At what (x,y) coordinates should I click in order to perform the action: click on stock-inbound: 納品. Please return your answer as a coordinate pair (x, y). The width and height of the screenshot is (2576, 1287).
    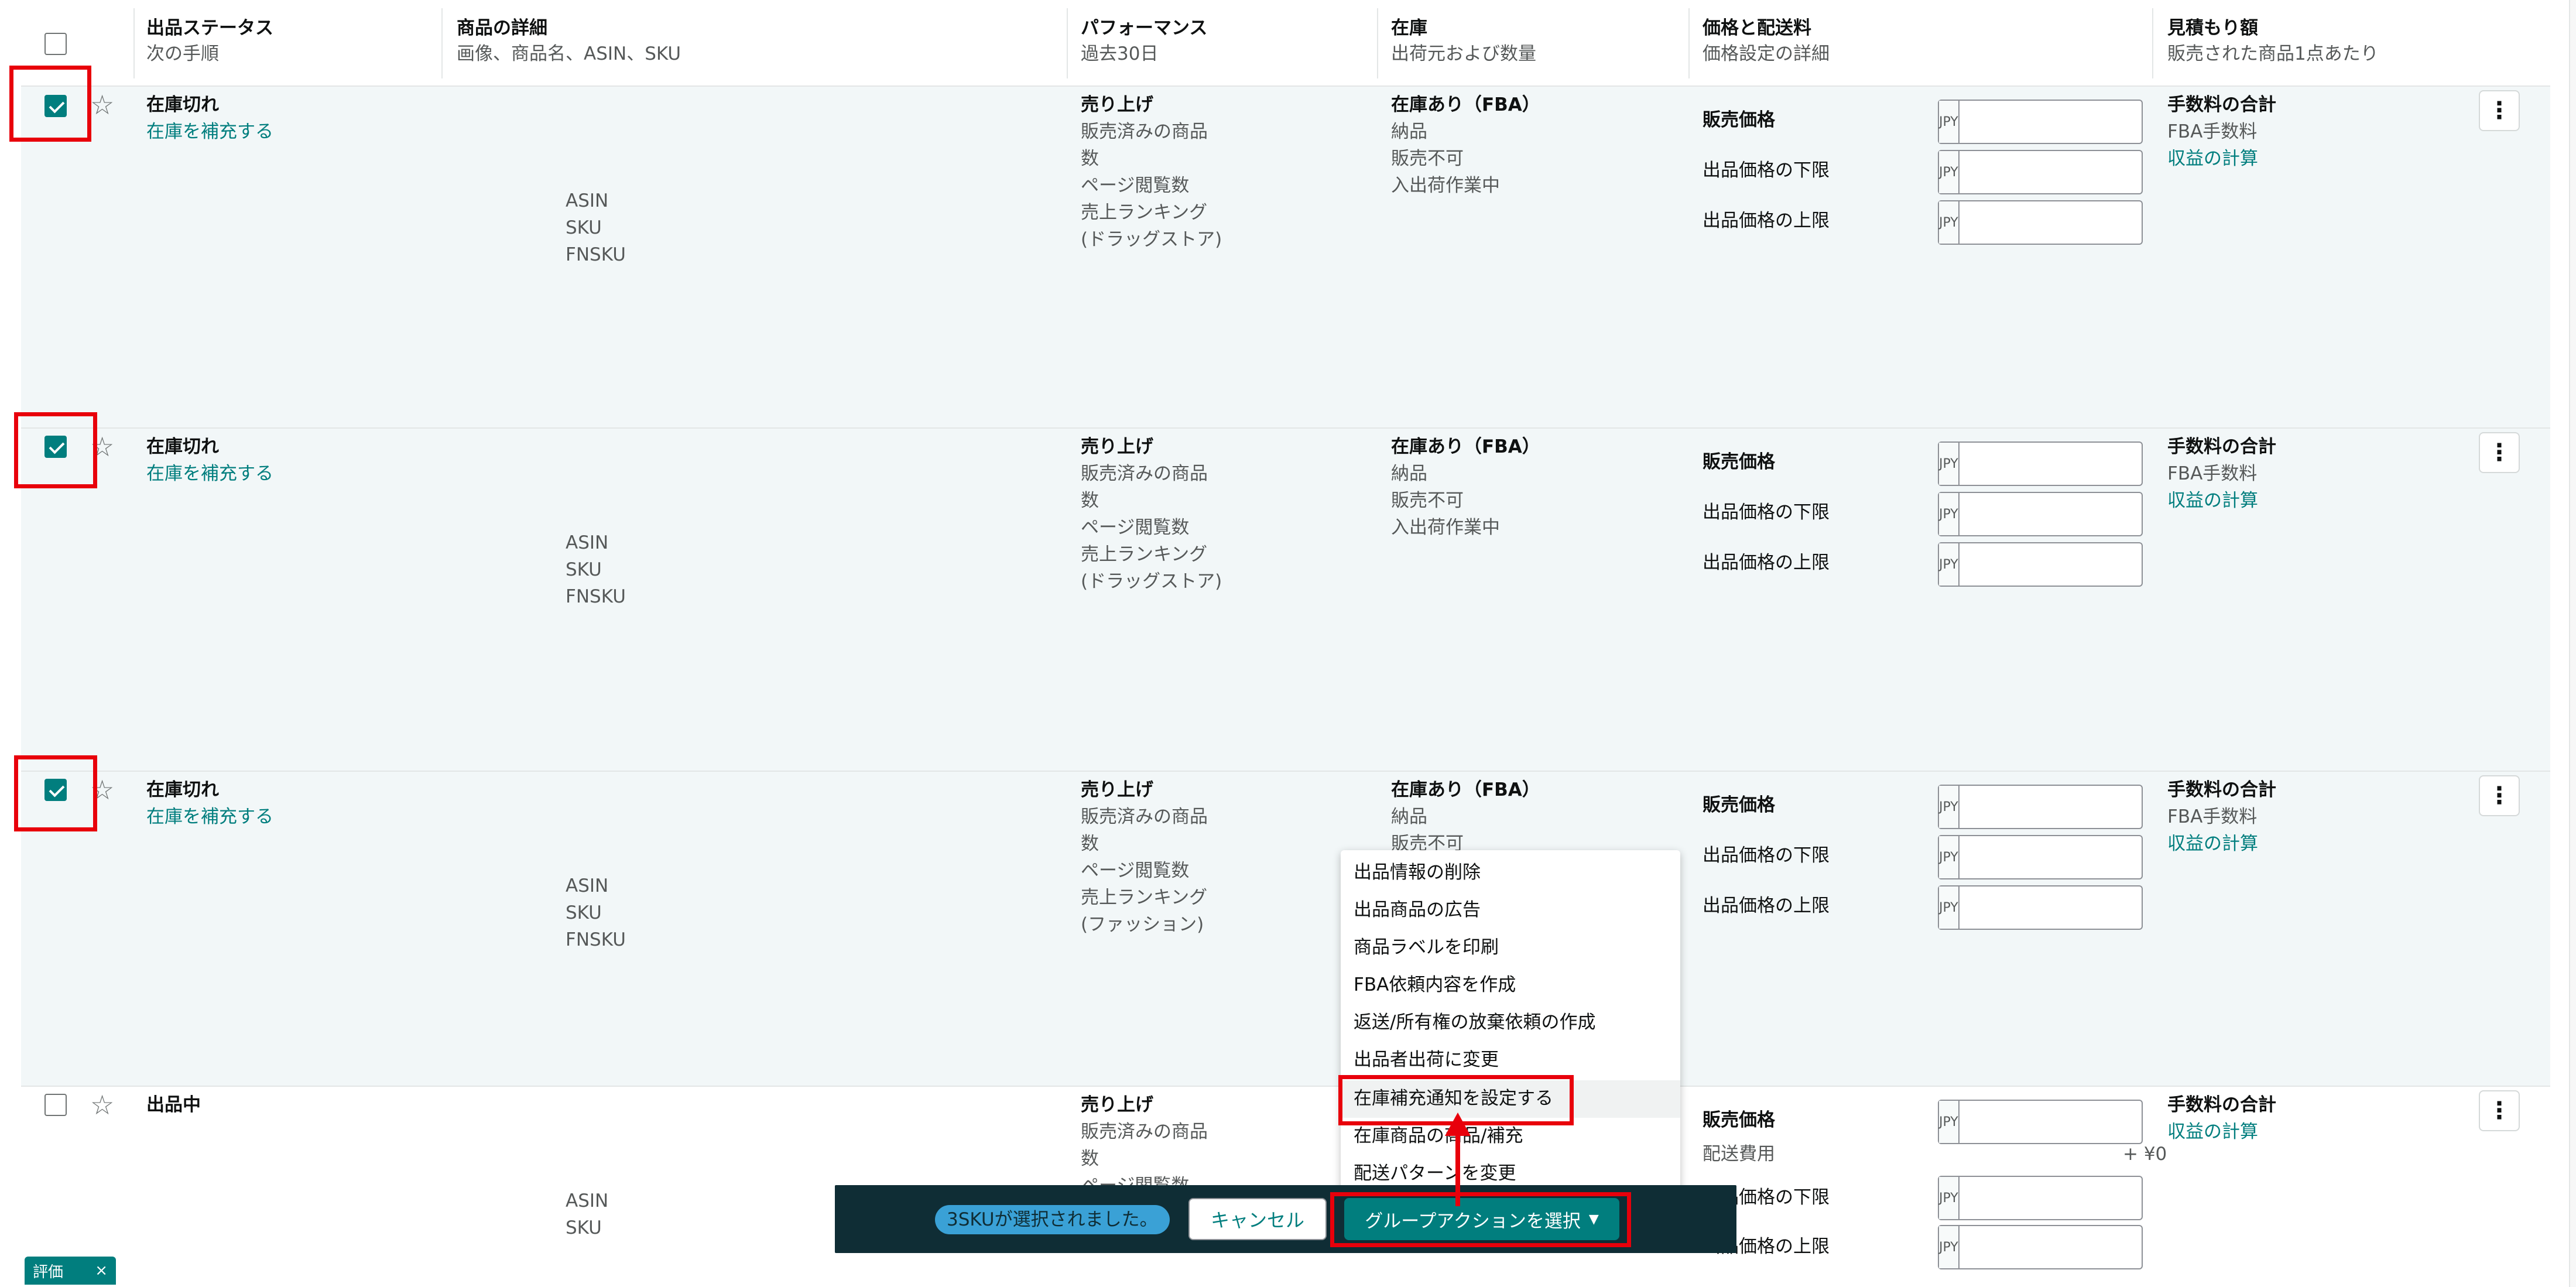
    Looking at the image, I should click on (1409, 131).